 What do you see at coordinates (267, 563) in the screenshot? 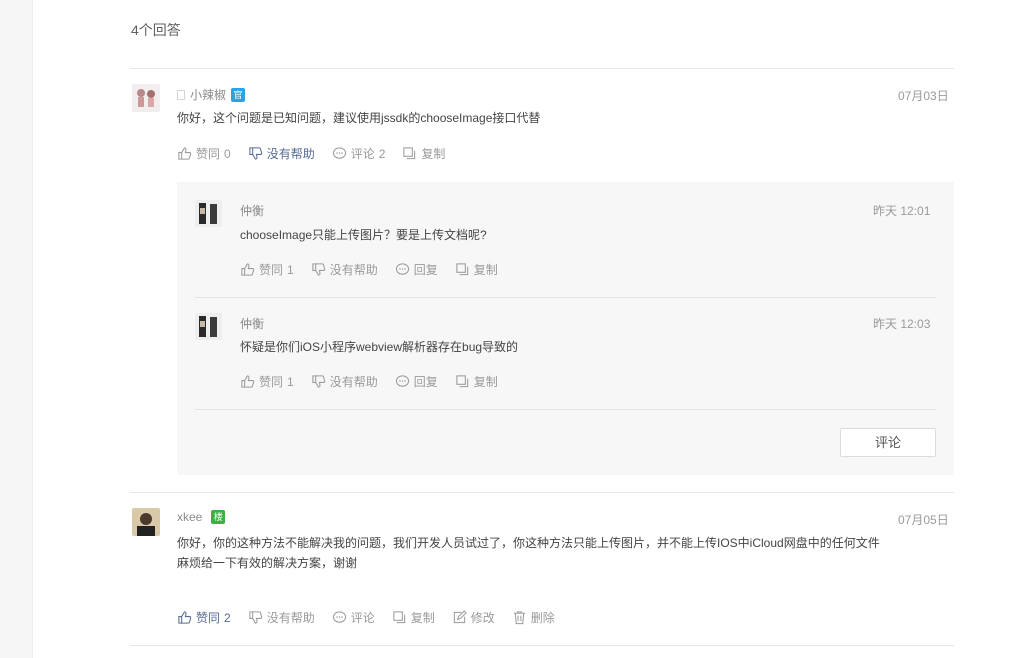
I see `answer-content-line: 麻烦给一下有效的解决方案，谢谢` at bounding box center [267, 563].